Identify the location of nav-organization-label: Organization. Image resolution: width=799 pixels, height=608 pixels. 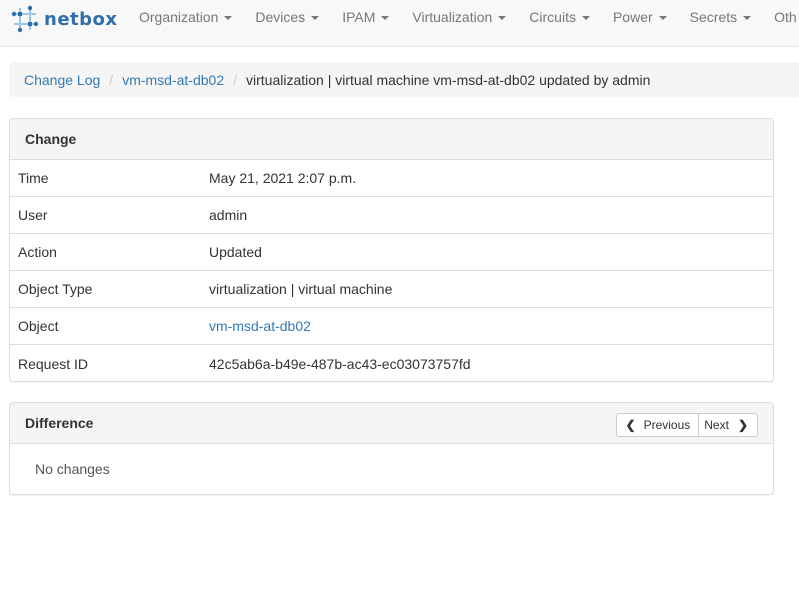
(179, 17).